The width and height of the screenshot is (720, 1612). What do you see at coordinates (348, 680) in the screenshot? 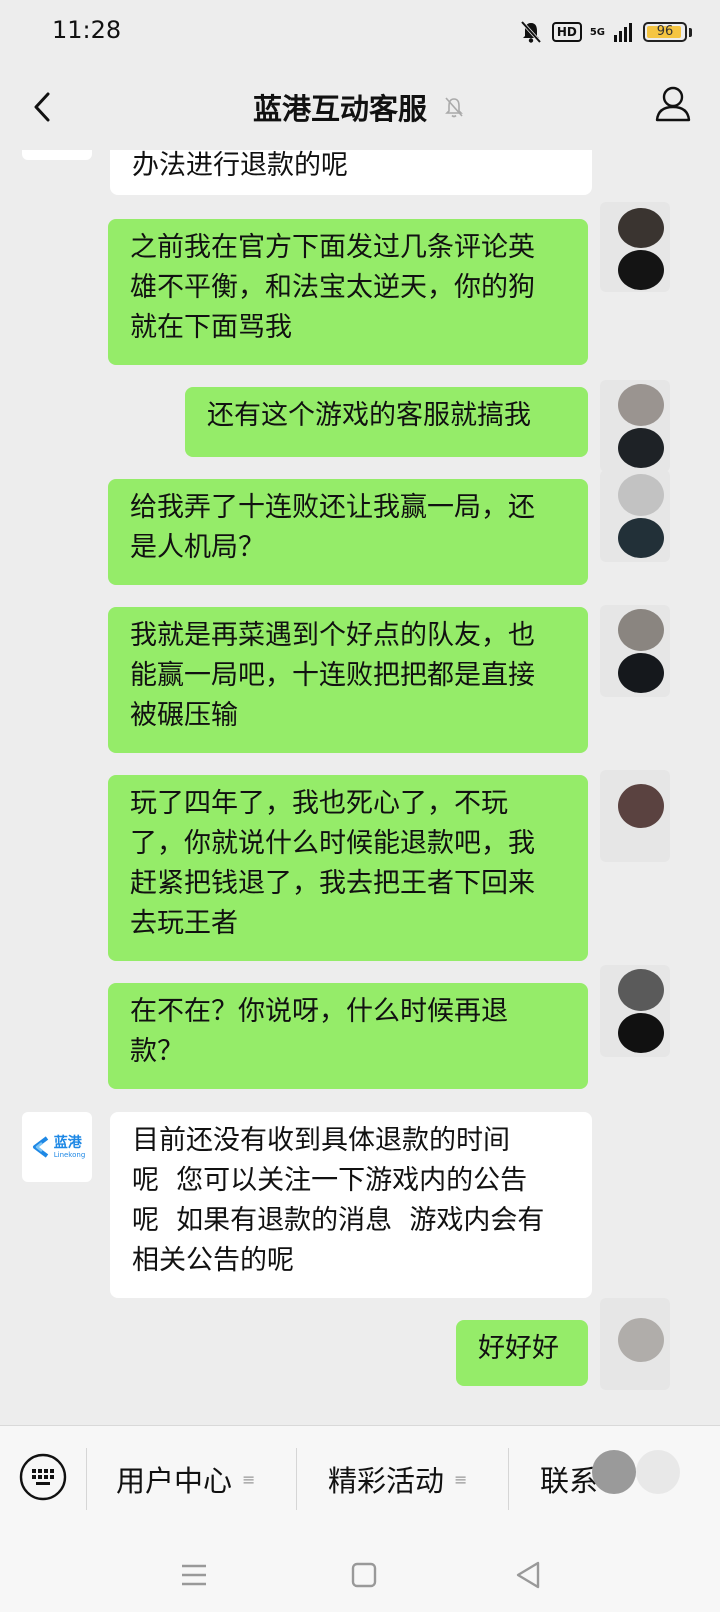
I see `message-bubble: 我就是再菜遇到个好点的队友，也 能赢一局吧，十连败把把都是直接 被碾压输` at bounding box center [348, 680].